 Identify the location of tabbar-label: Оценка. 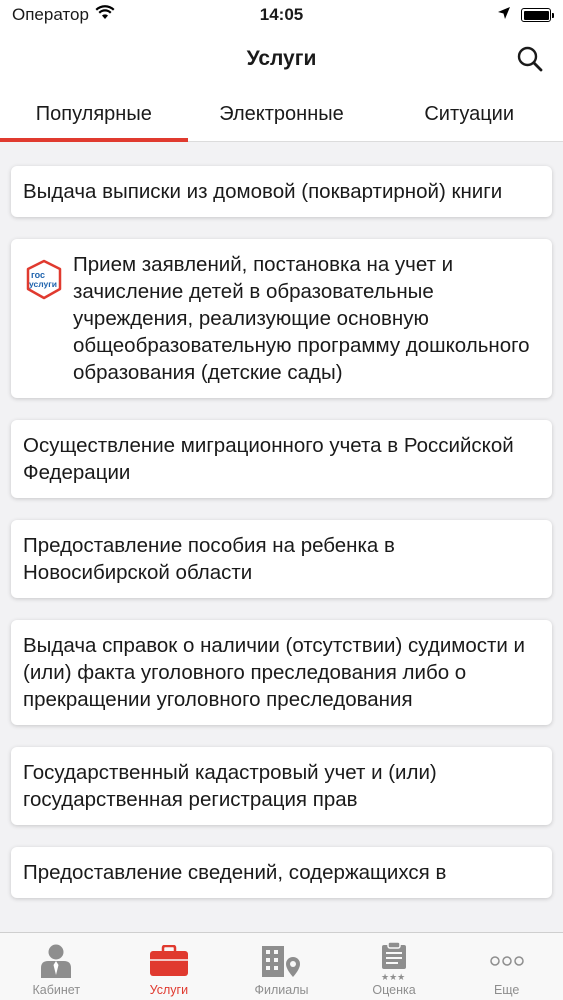
(394, 990).